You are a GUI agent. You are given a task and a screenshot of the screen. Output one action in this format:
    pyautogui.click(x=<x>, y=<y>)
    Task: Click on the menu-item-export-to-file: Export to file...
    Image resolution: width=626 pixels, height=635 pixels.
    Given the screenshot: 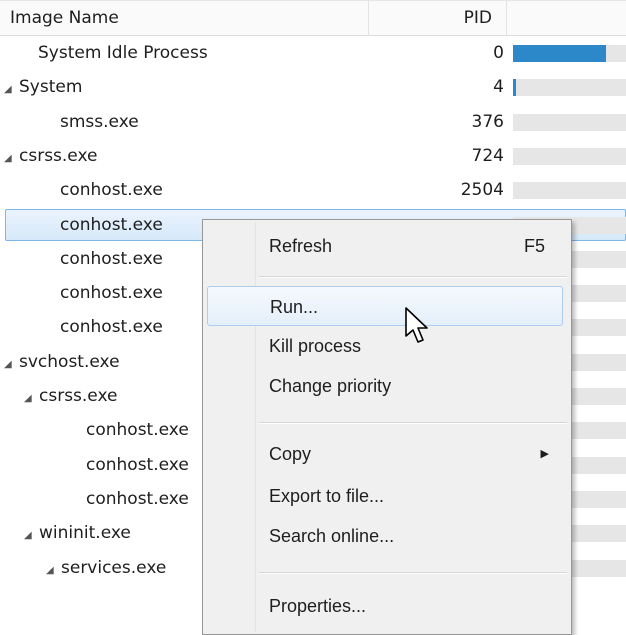 What is the action you would take?
    pyautogui.click(x=385, y=496)
    